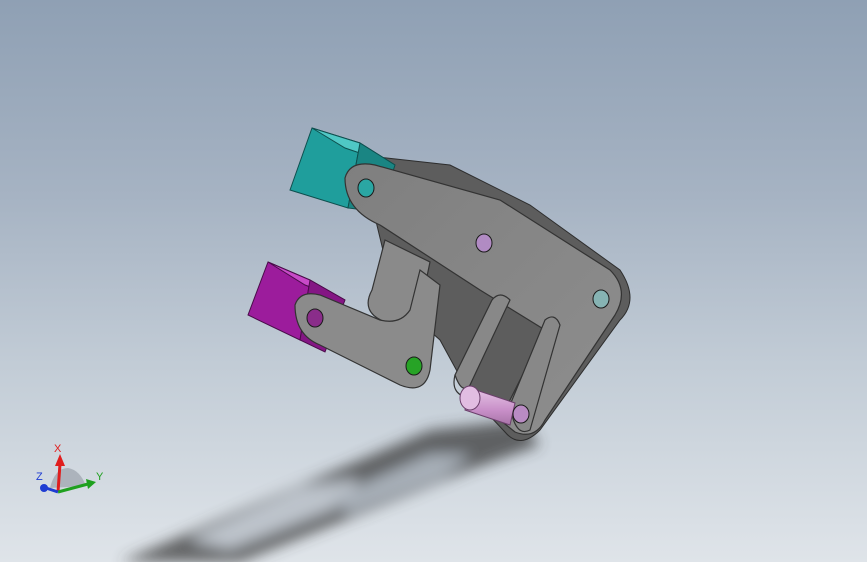  Describe the element at coordinates (601, 299) in the screenshot. I see `hole-right` at that location.